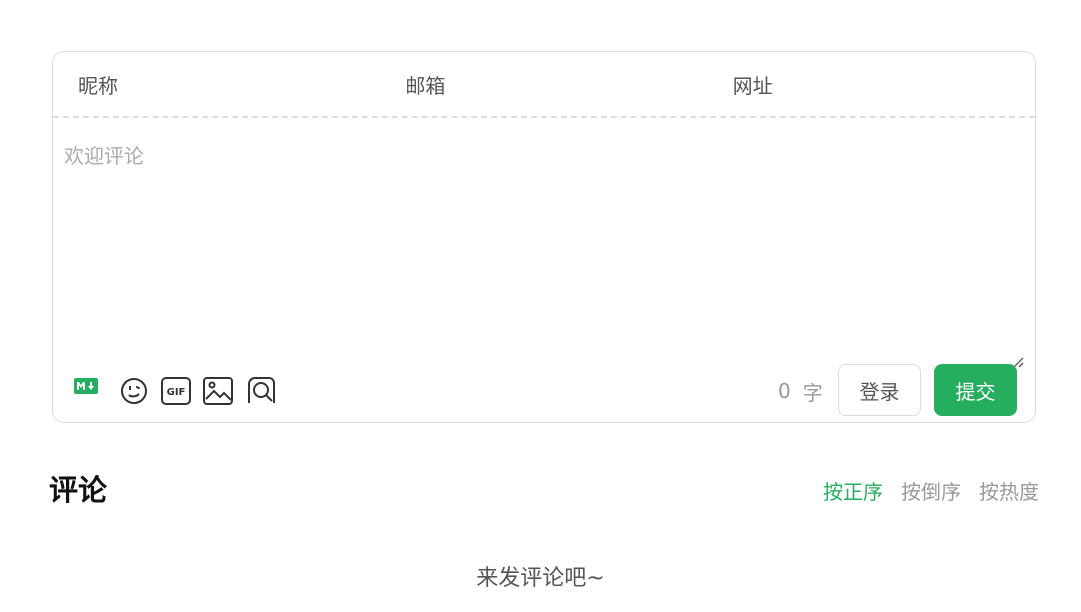 Image resolution: width=1081 pixels, height=612 pixels. What do you see at coordinates (98, 85) in the screenshot?
I see `nickname-label: 昵称` at bounding box center [98, 85].